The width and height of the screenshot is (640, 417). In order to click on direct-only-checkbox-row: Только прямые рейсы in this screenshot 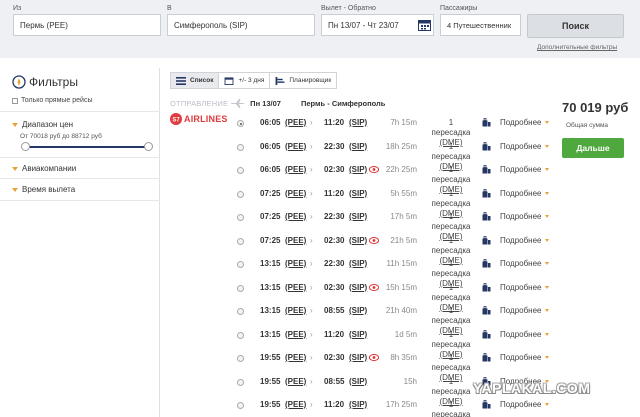, I will do `click(52, 100)`.